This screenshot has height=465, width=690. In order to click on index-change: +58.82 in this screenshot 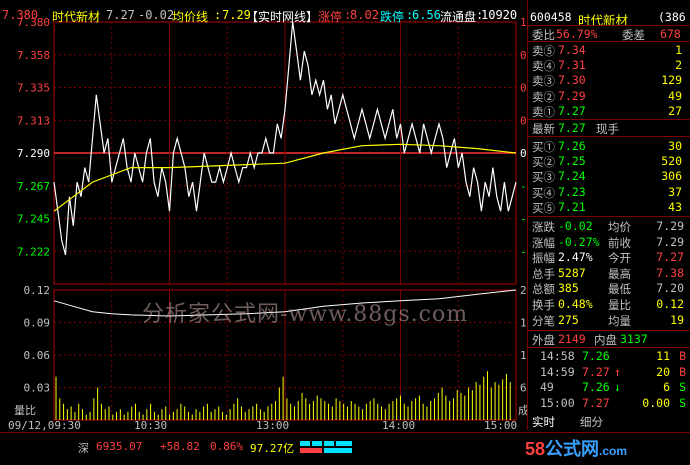, I will do `click(180, 446)`.